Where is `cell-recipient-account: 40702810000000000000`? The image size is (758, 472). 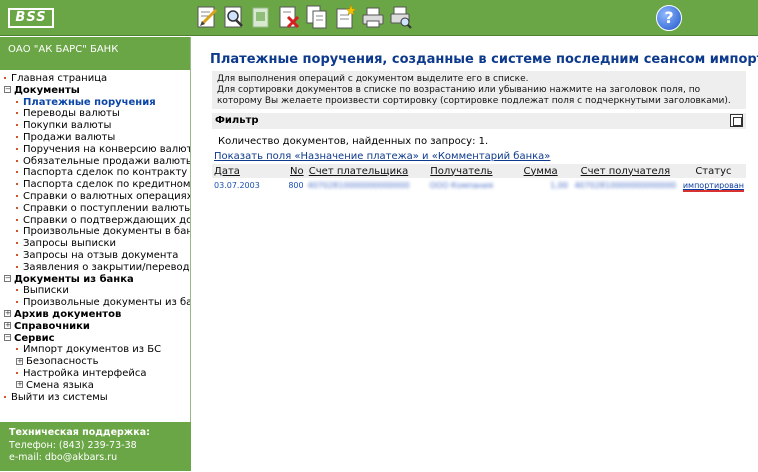 cell-recipient-account: 40702810000000000000 is located at coordinates (625, 185).